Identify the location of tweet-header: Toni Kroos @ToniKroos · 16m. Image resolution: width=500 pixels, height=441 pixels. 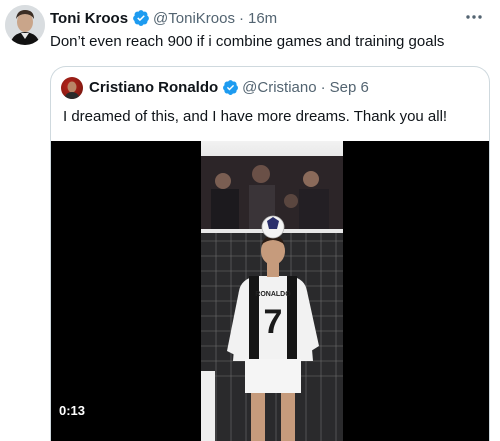
(163, 18).